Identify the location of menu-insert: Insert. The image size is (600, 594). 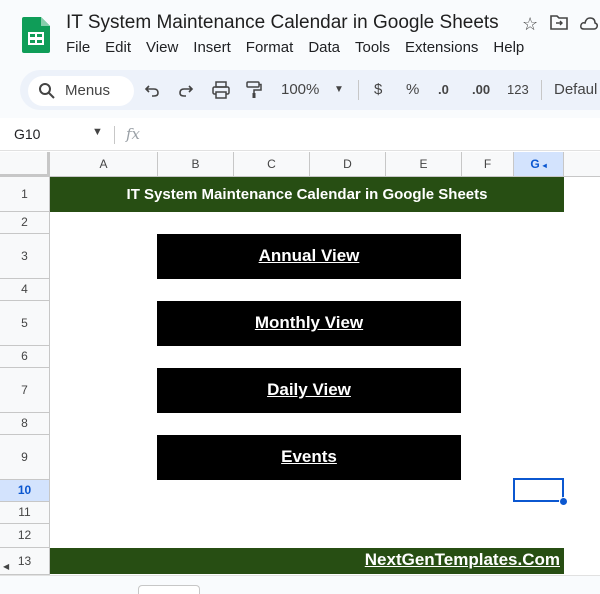
(212, 47).